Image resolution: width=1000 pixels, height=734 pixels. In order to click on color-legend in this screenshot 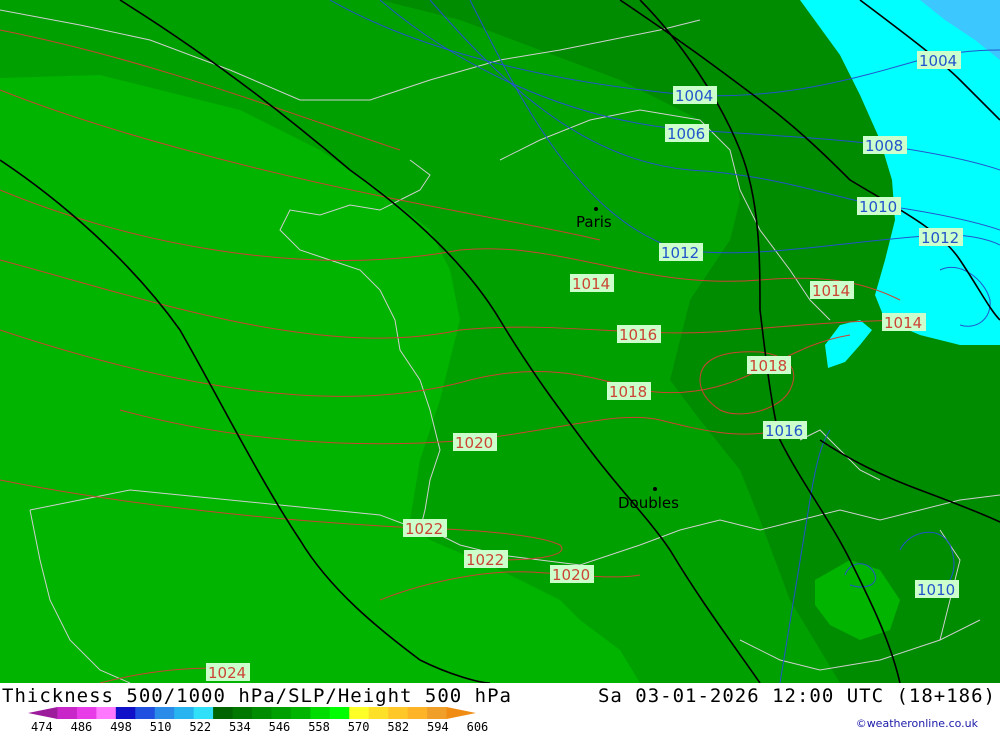, I will do `click(252, 713)`.